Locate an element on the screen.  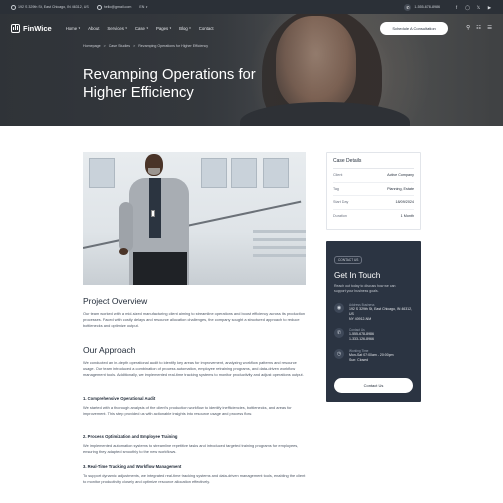
nav-item-case: Case ▾ is located at coordinates (141, 28).